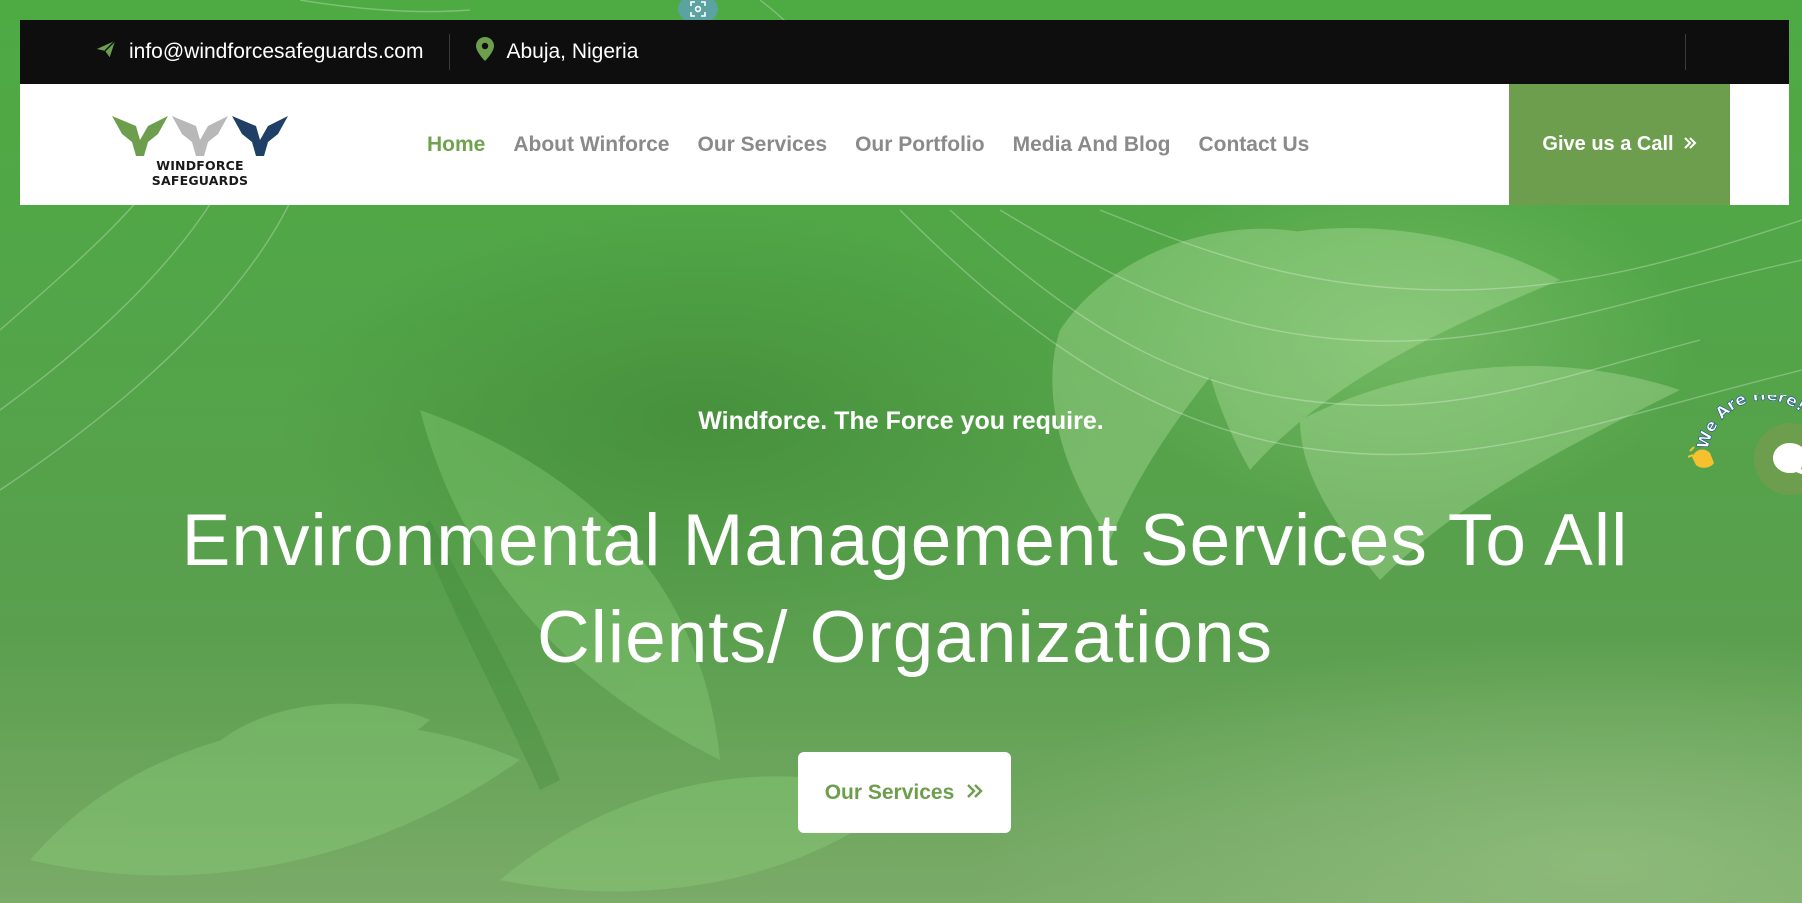 The height and width of the screenshot is (903, 1802). What do you see at coordinates (901, 421) in the screenshot?
I see `hero-tagline: Windforce. The Force you require.` at bounding box center [901, 421].